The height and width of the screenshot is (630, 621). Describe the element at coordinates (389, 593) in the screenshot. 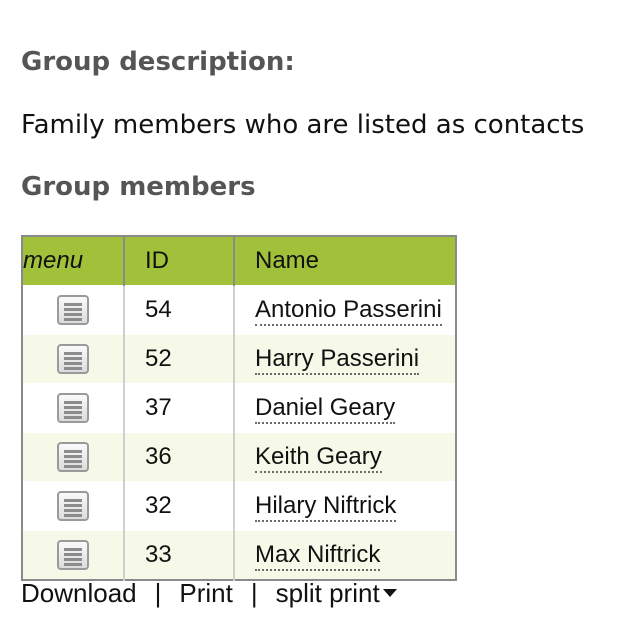

I see `caret-down-icon` at that location.